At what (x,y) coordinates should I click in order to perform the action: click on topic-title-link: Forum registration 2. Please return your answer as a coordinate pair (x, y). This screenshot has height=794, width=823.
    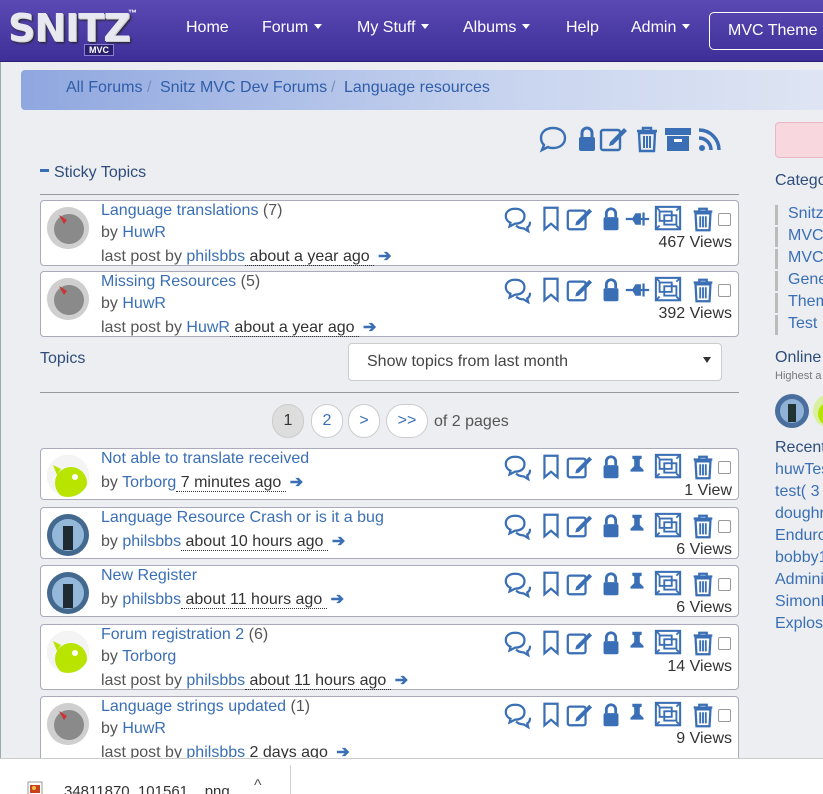
    Looking at the image, I should click on (172, 634).